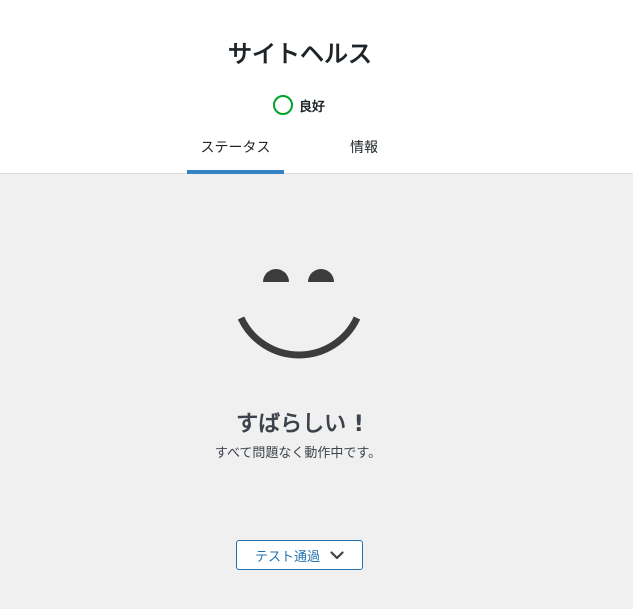  I want to click on smiley-face-svg, so click(299, 314).